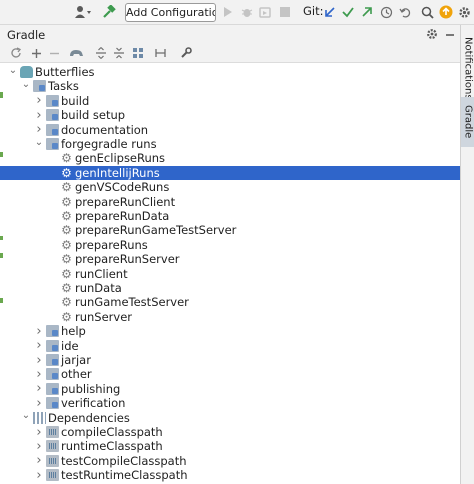 This screenshot has height=484, width=474. Describe the element at coordinates (160, 53) in the screenshot. I see `toggle-offline-icon` at that location.